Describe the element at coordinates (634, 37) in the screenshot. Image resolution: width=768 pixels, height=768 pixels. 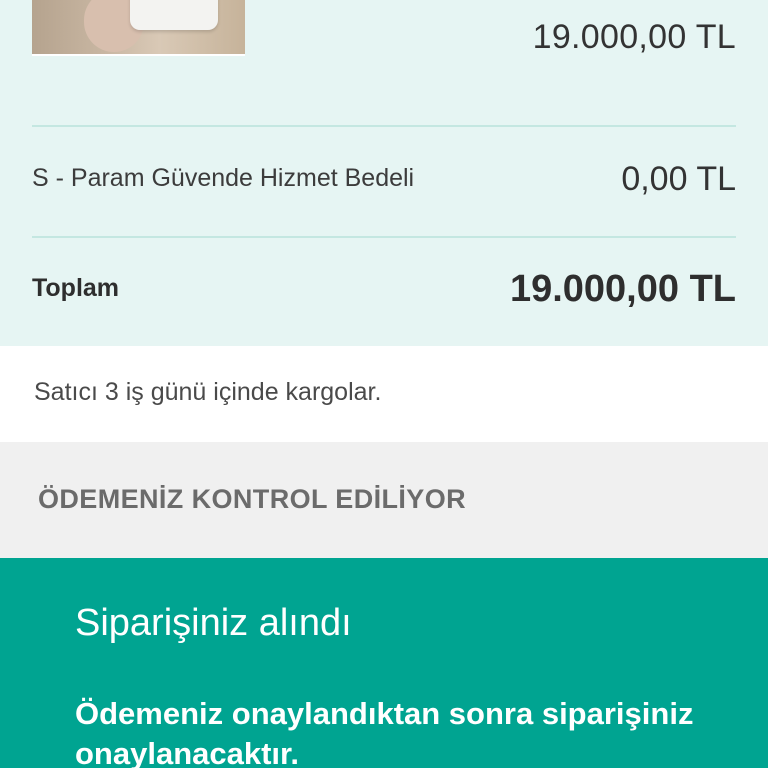
I see `product-price: 19.000,00 TL` at that location.